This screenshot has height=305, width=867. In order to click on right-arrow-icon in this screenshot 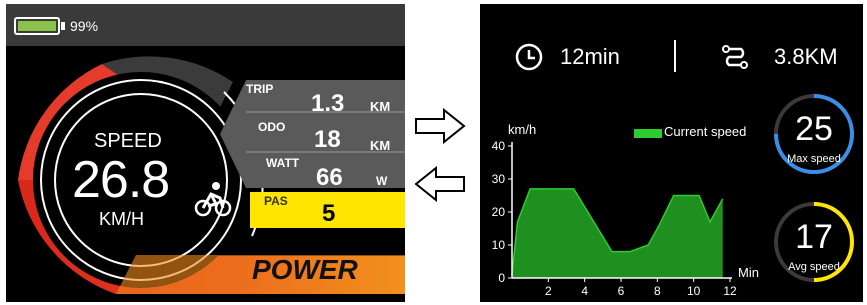, I will do `click(440, 126)`.